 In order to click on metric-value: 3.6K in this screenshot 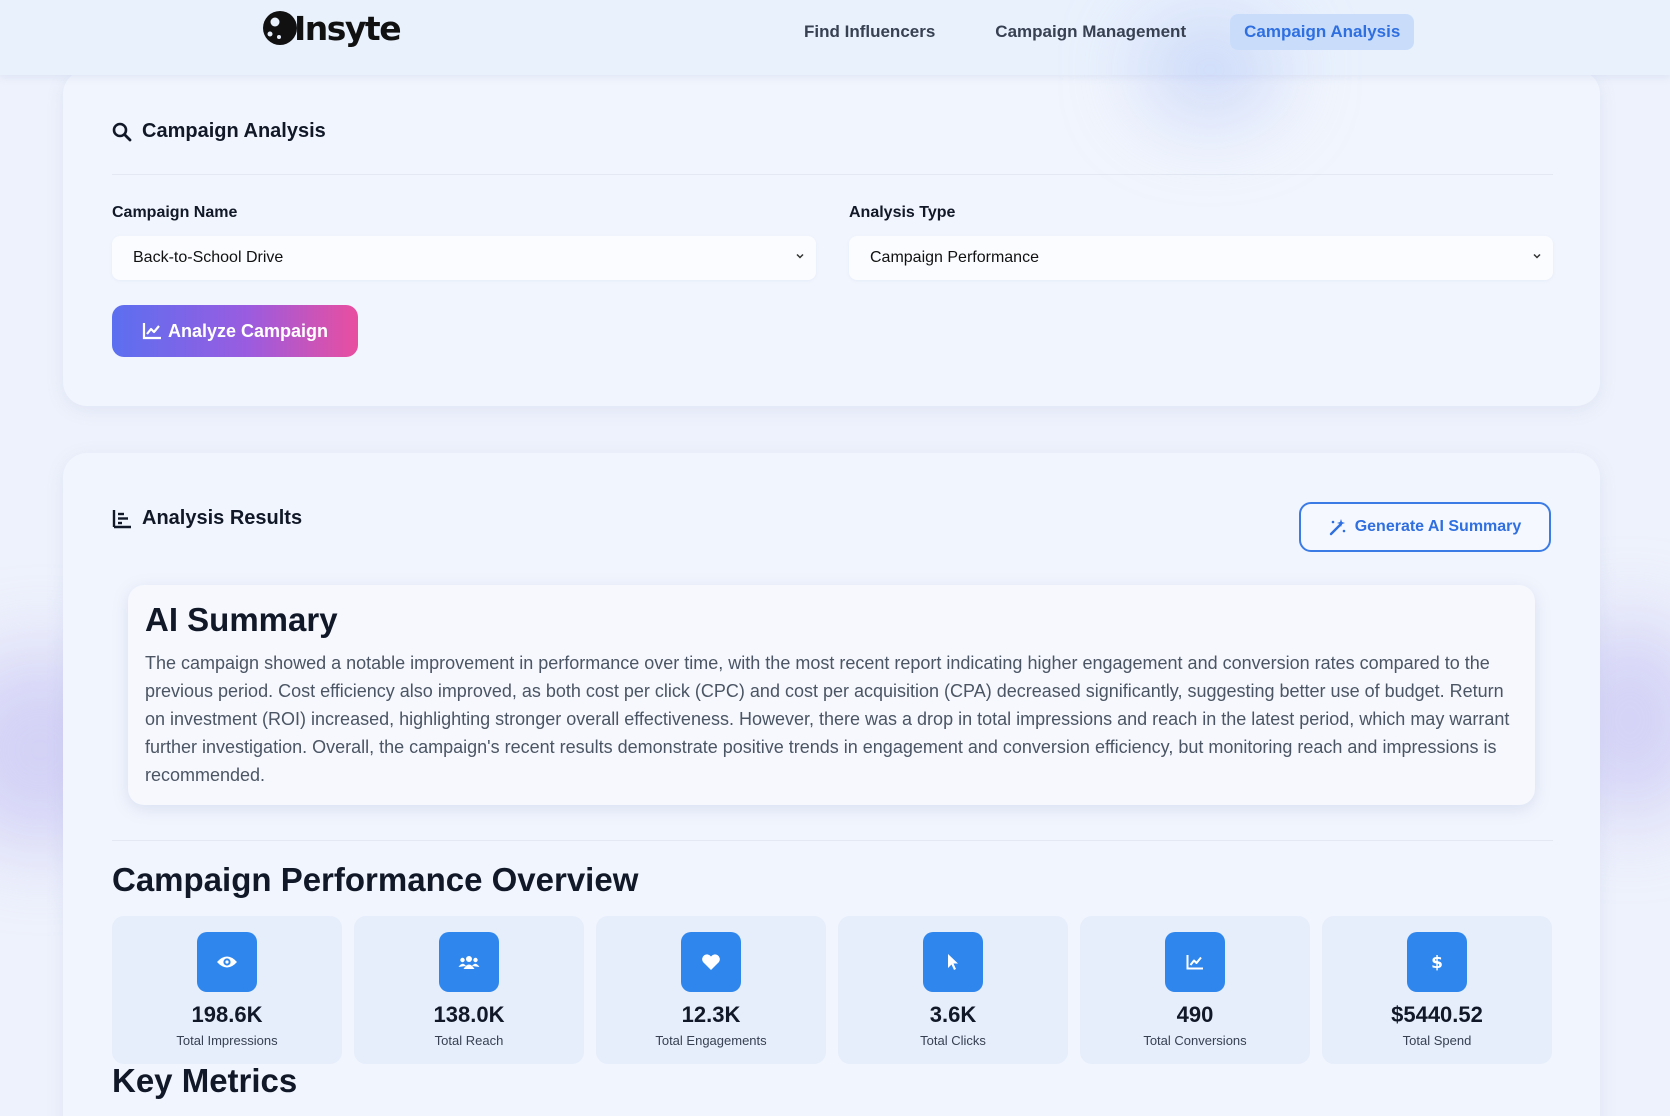, I will do `click(953, 1014)`.